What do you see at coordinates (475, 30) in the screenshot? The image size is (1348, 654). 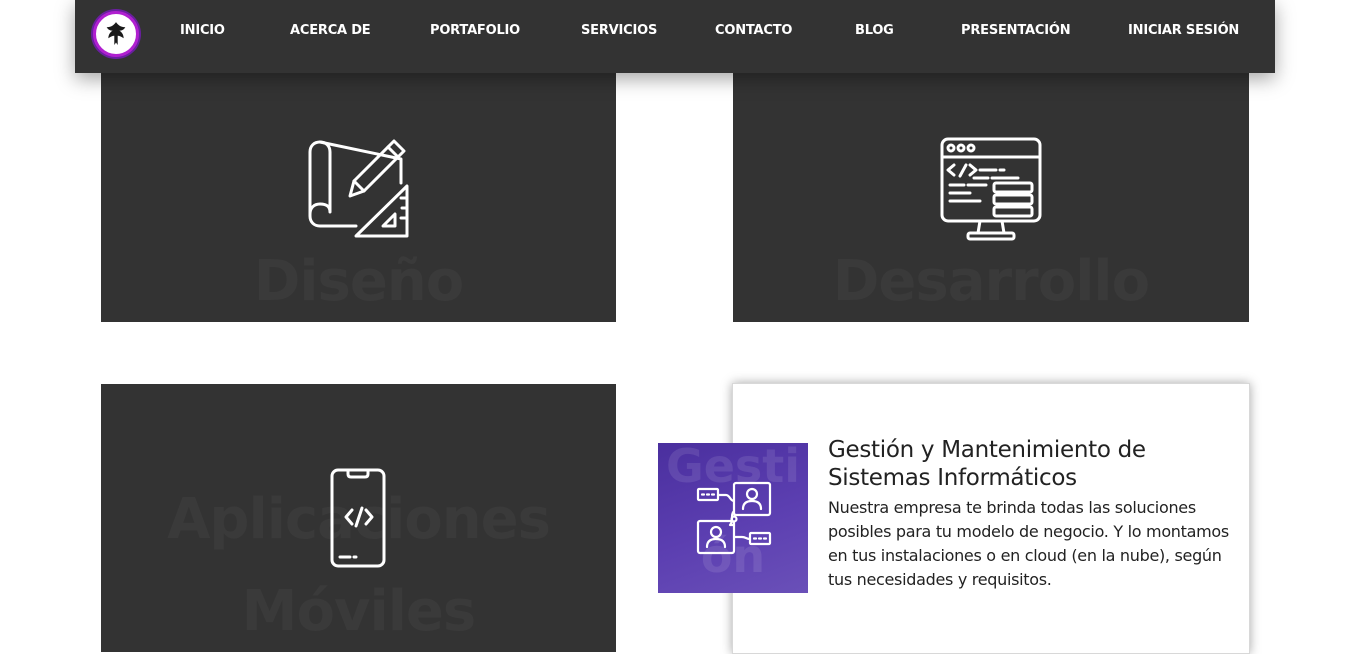 I see `nav-portafolio: PORTAFOLIO` at bounding box center [475, 30].